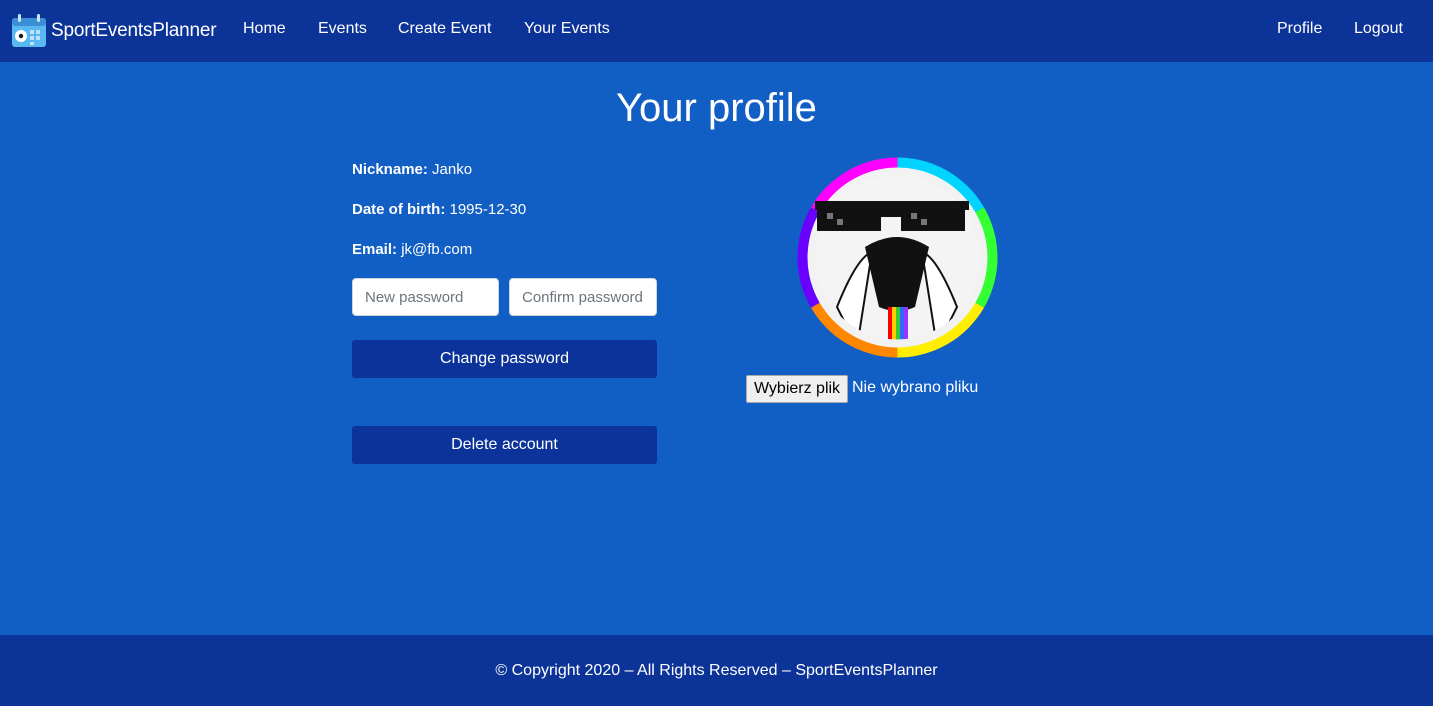 The width and height of the screenshot is (1433, 706). Describe the element at coordinates (915, 387) in the screenshot. I see `file-status-text: Nie wybrano pliku` at that location.